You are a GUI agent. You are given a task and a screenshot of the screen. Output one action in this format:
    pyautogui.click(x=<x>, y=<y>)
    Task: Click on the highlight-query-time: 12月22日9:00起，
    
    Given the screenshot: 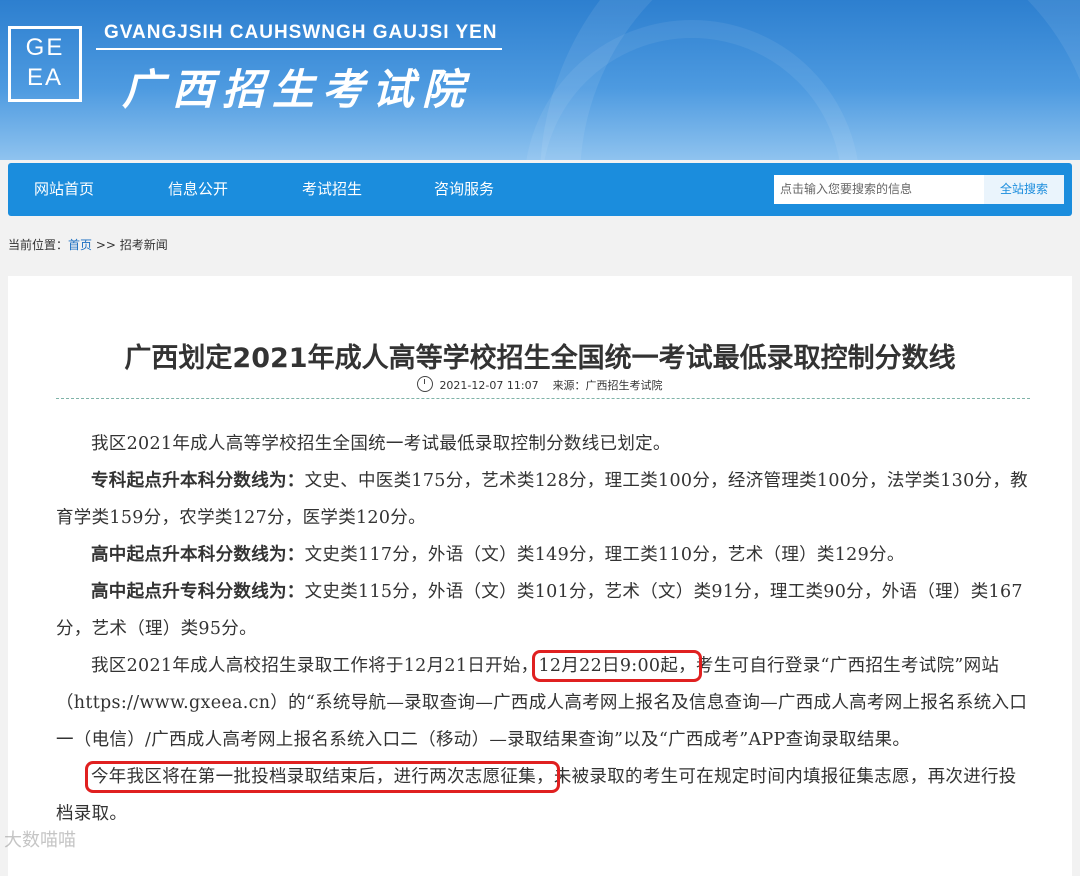 What is the action you would take?
    pyautogui.click(x=617, y=666)
    